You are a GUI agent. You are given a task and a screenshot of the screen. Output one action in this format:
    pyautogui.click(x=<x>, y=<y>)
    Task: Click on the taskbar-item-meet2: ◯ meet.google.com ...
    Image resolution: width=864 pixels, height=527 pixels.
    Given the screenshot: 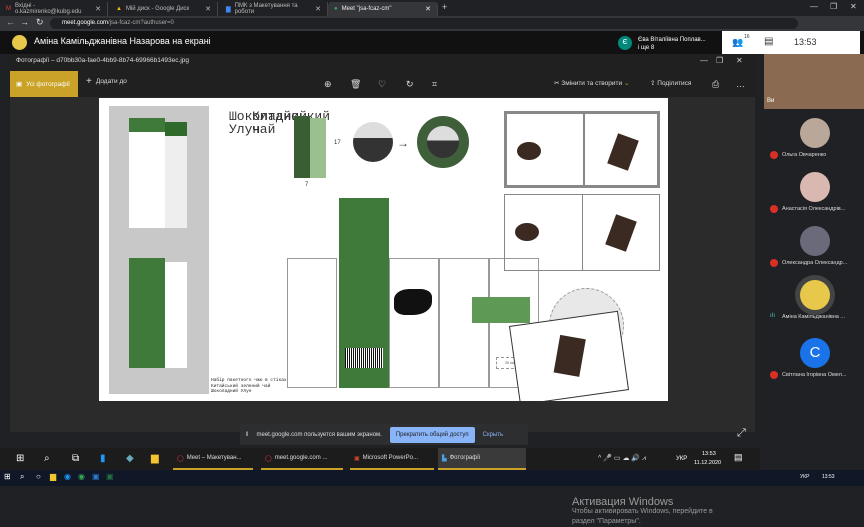 What is the action you would take?
    pyautogui.click(x=302, y=459)
    